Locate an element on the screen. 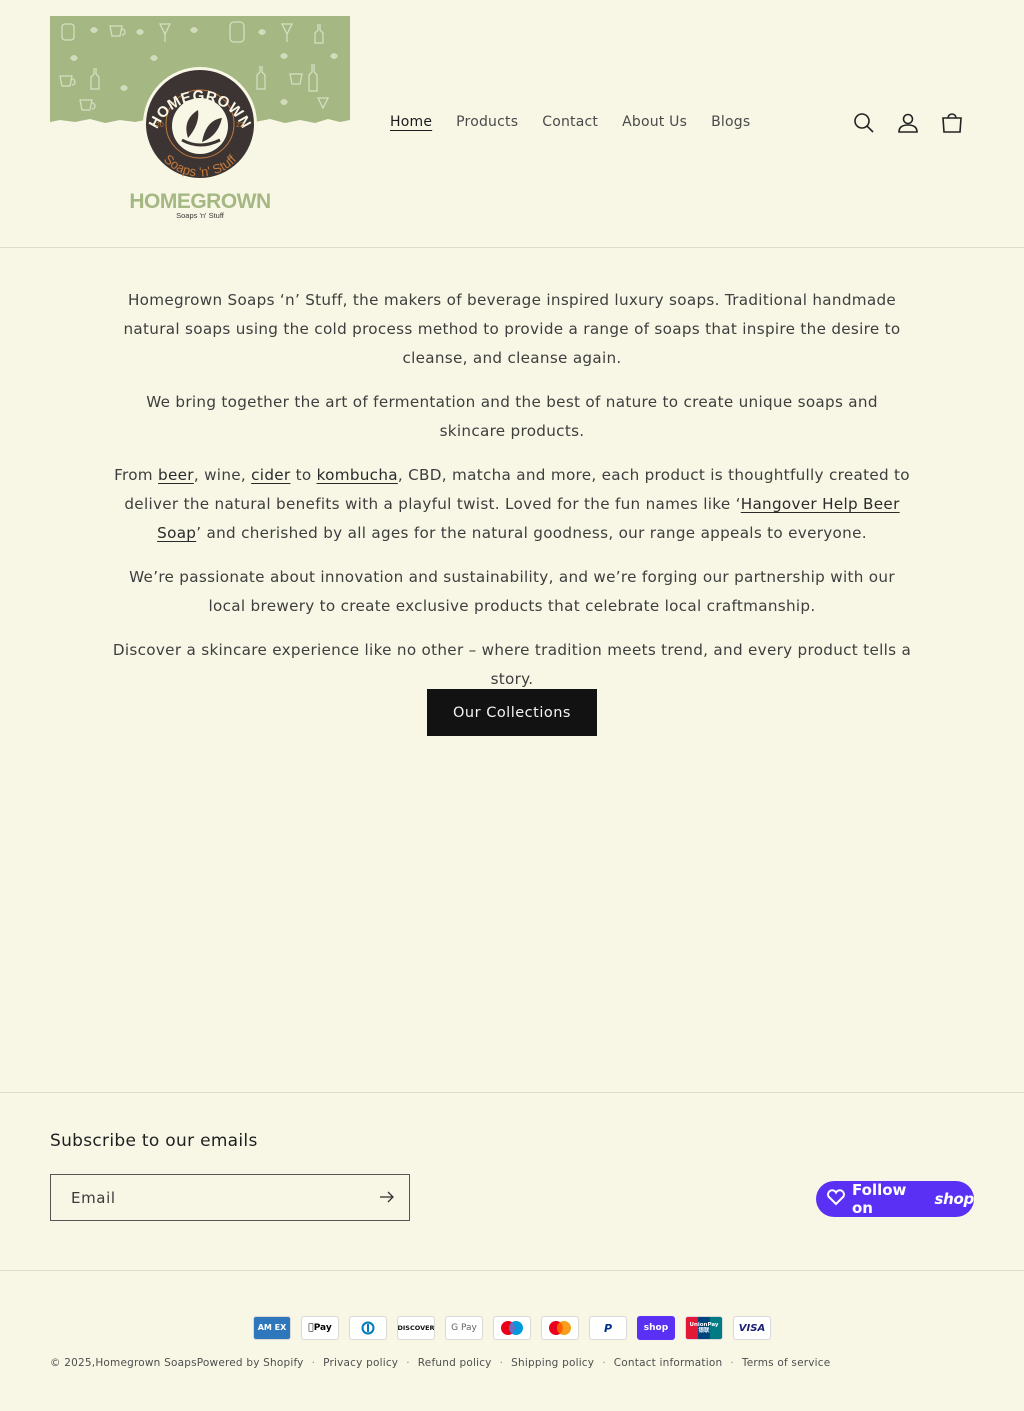  shipping-policy-link: Shipping policy is located at coordinates (552, 1363).